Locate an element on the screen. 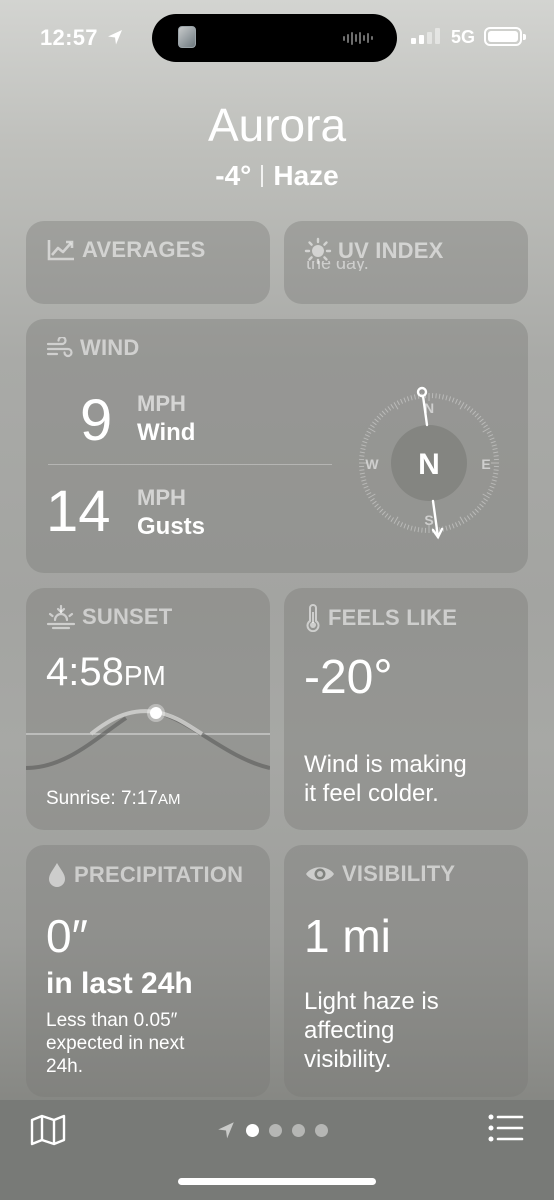 Image resolution: width=554 pixels, height=1200 pixels. uv-index-partial-text: the day. is located at coordinates (337, 266).